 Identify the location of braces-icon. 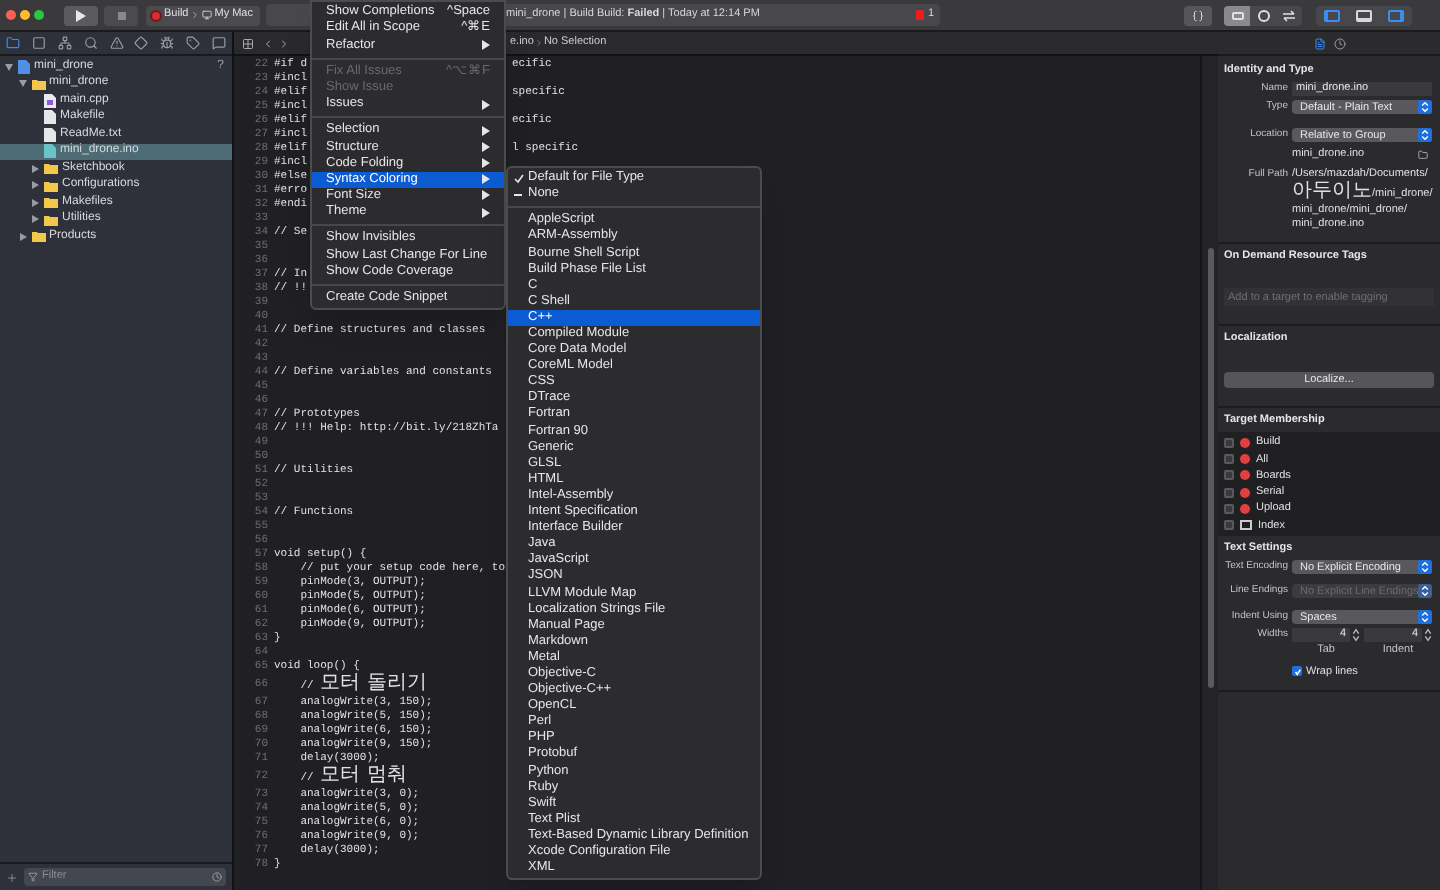
(1198, 15).